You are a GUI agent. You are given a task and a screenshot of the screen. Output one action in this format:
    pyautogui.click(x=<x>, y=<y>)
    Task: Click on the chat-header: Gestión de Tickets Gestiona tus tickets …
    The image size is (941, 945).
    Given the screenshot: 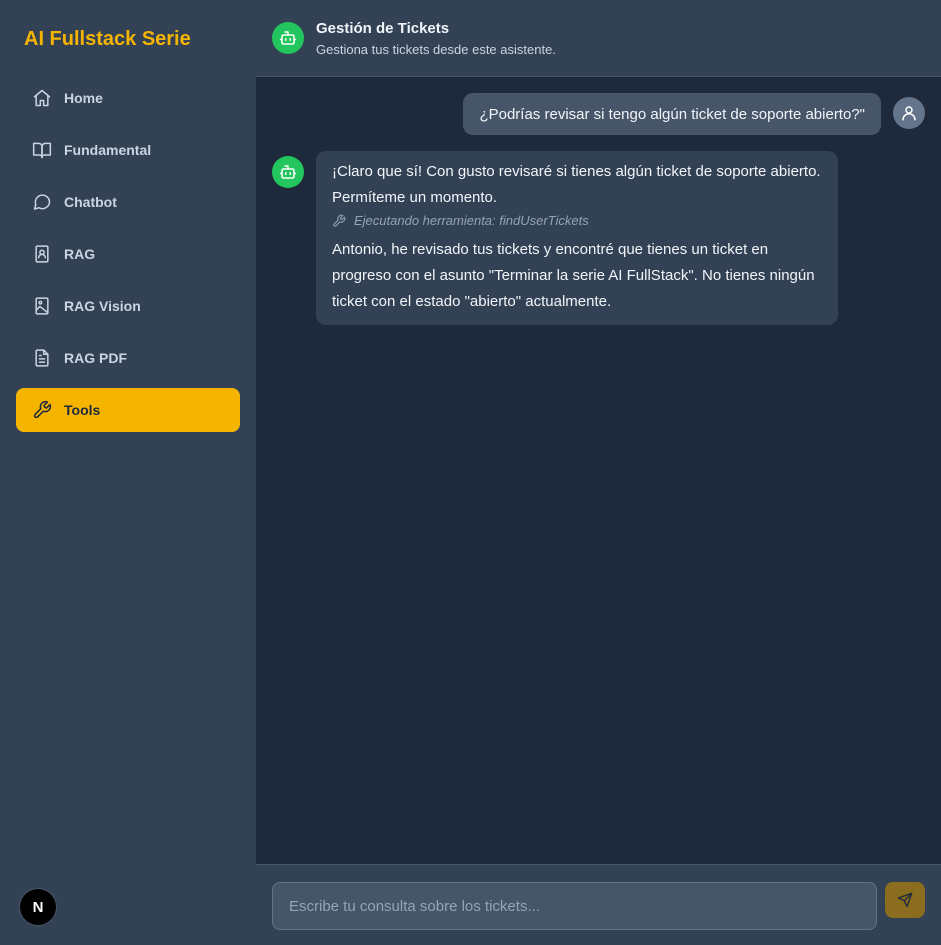 What is the action you would take?
    pyautogui.click(x=598, y=38)
    